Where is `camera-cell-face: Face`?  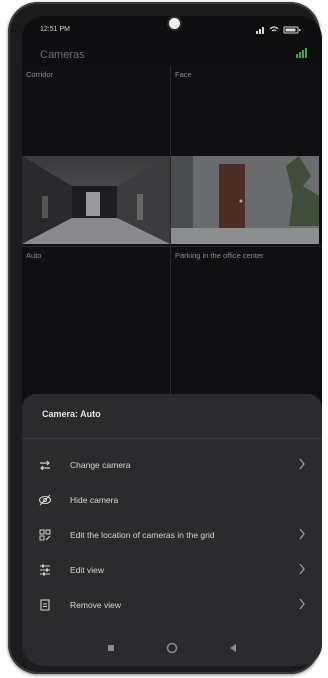 camera-cell-face: Face is located at coordinates (245, 156).